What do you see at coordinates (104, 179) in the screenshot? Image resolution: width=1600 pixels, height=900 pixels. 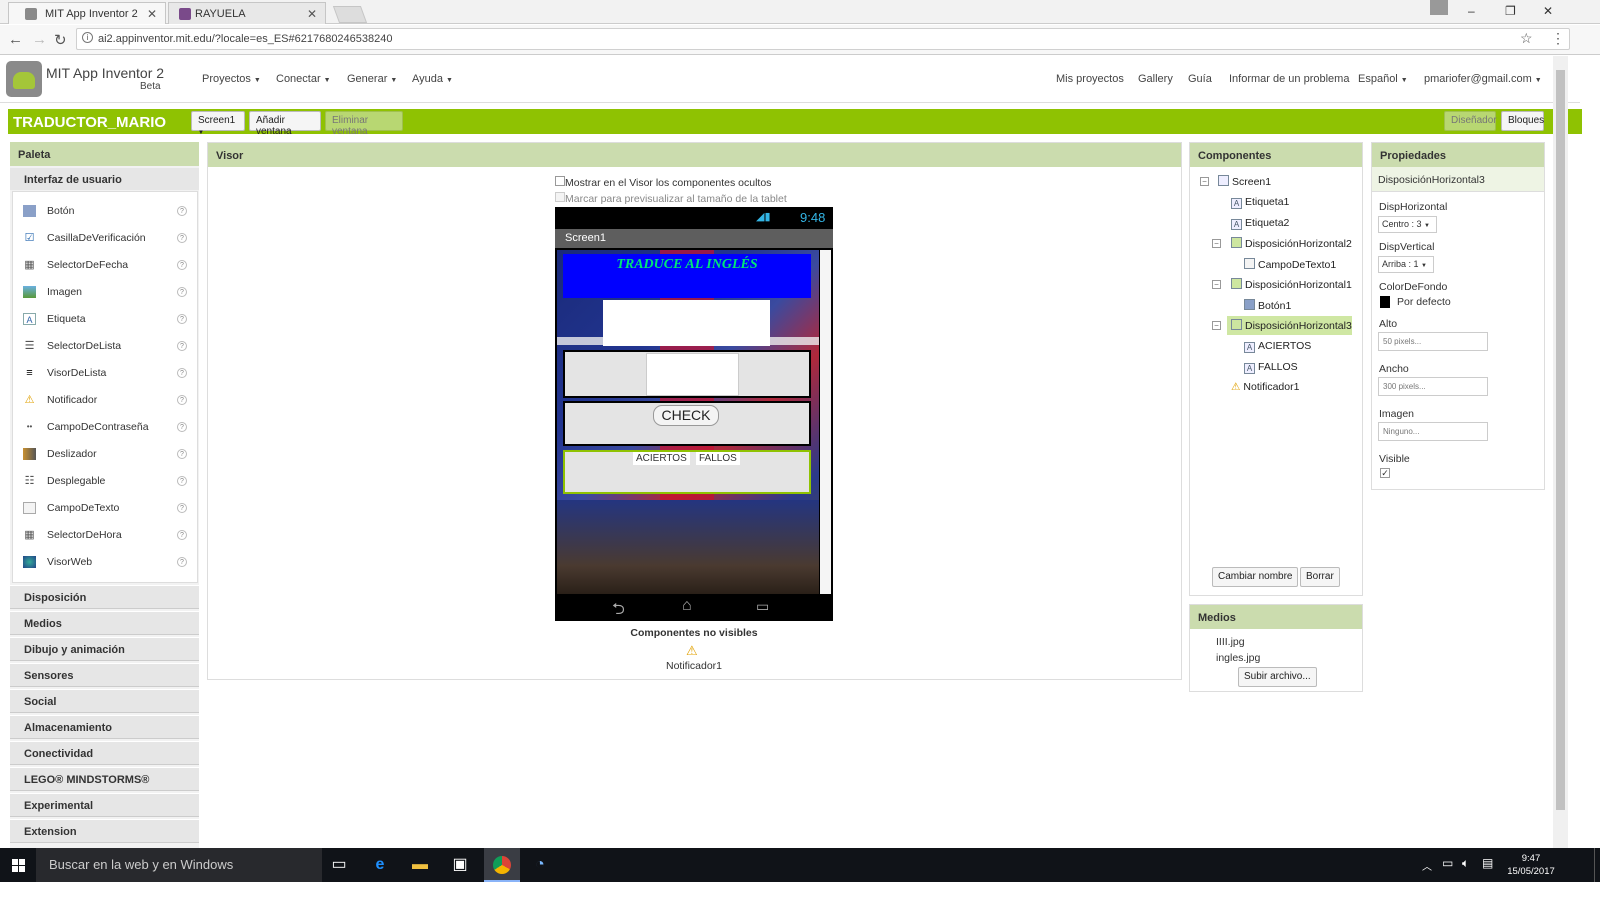 I see `palette-category-ui: Interfaz de usuario` at bounding box center [104, 179].